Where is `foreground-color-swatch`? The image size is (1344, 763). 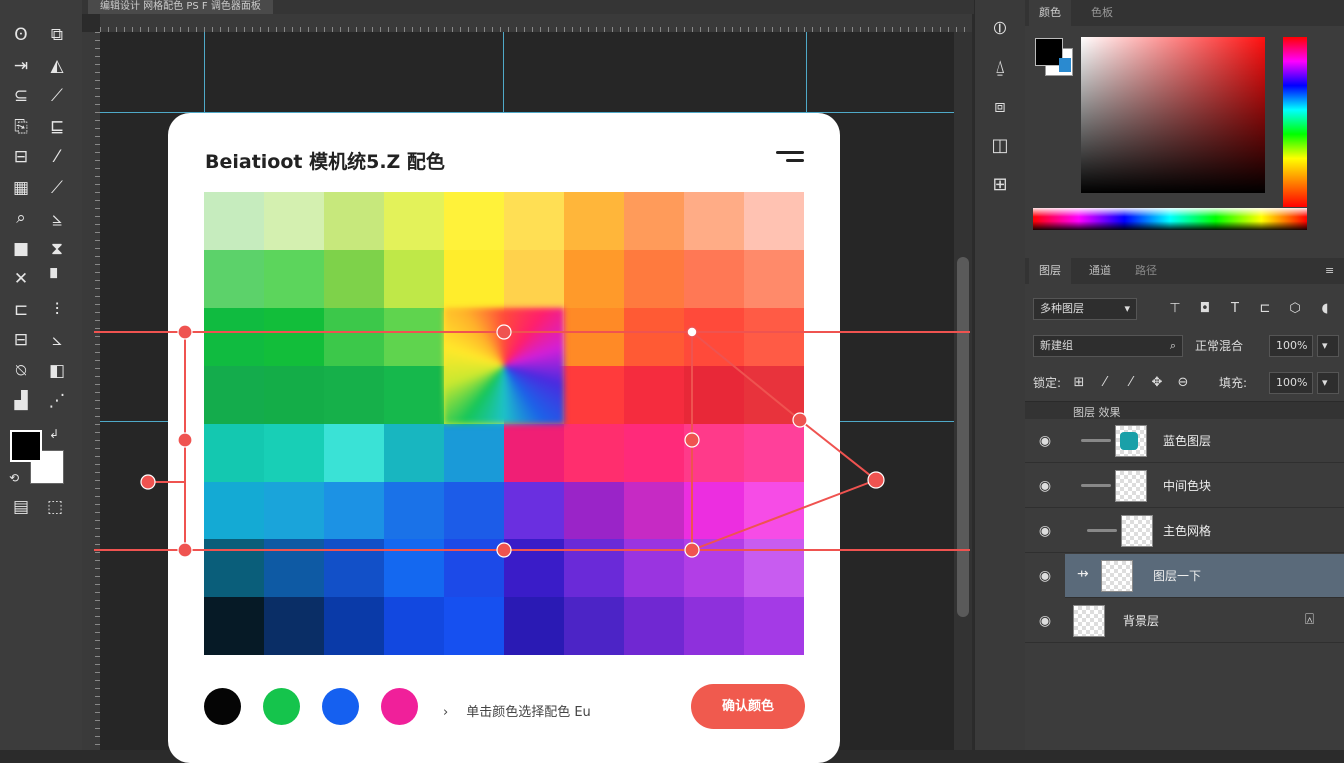 foreground-color-swatch is located at coordinates (26, 446).